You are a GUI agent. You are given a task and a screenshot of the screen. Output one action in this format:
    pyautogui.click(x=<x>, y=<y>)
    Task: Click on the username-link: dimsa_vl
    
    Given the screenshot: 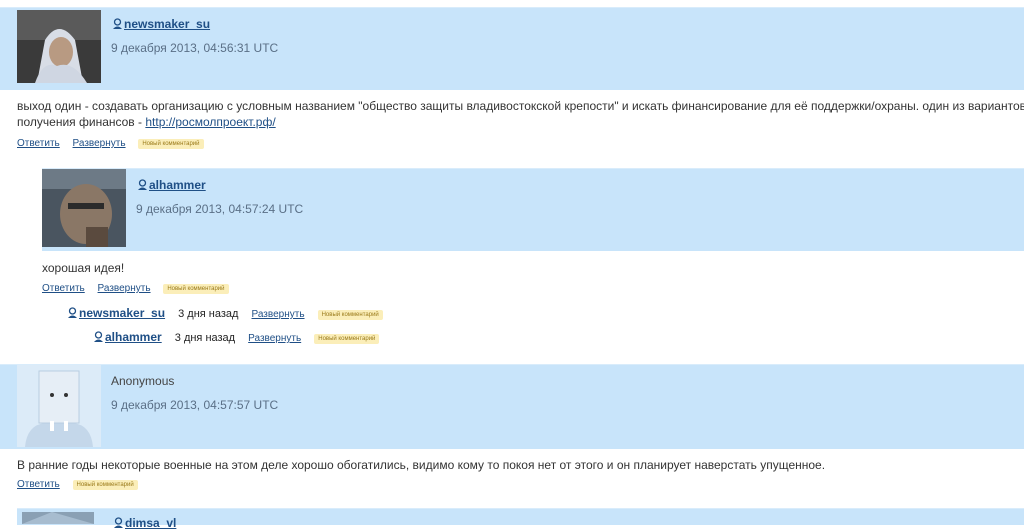 What is the action you would take?
    pyautogui.click(x=144, y=523)
    